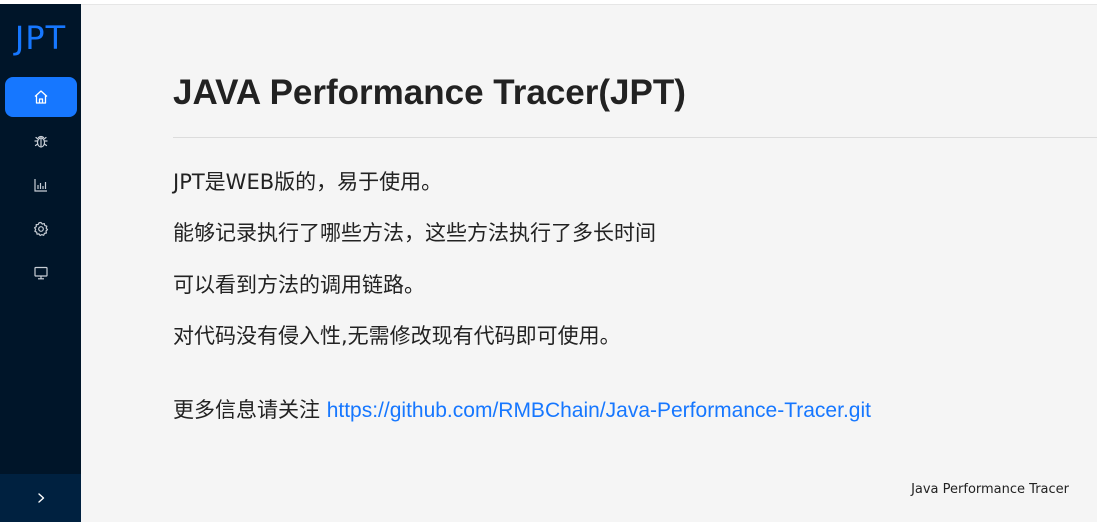 The image size is (1097, 524). I want to click on desktop-icon, so click(41, 273).